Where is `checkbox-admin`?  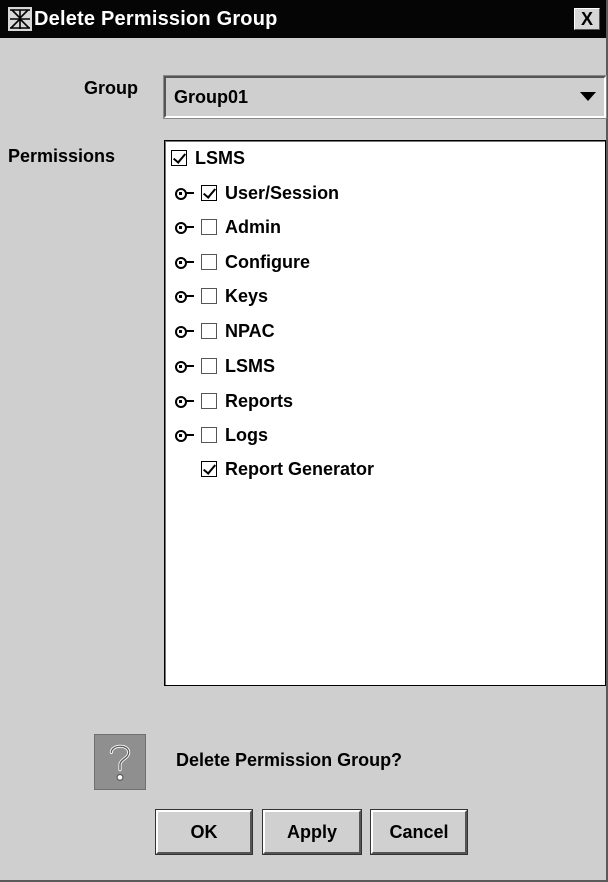
checkbox-admin is located at coordinates (209, 227).